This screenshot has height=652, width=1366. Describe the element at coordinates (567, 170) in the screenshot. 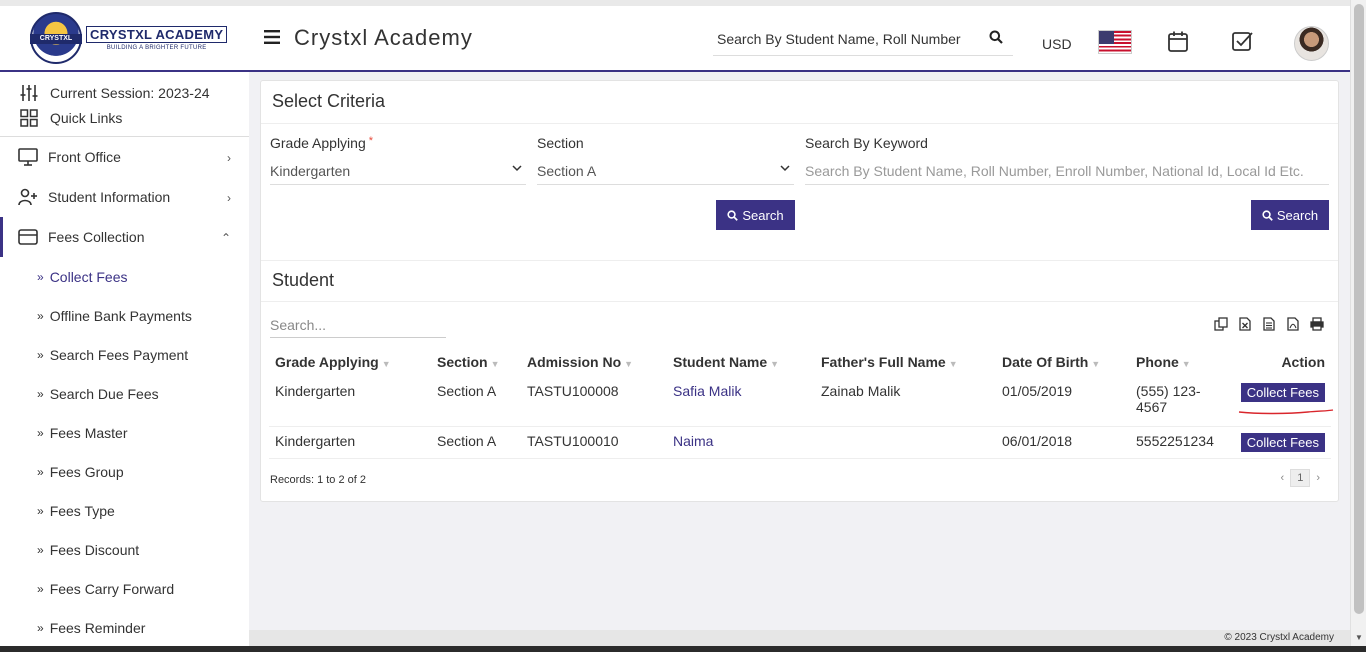

I see `section-value: Section A` at that location.